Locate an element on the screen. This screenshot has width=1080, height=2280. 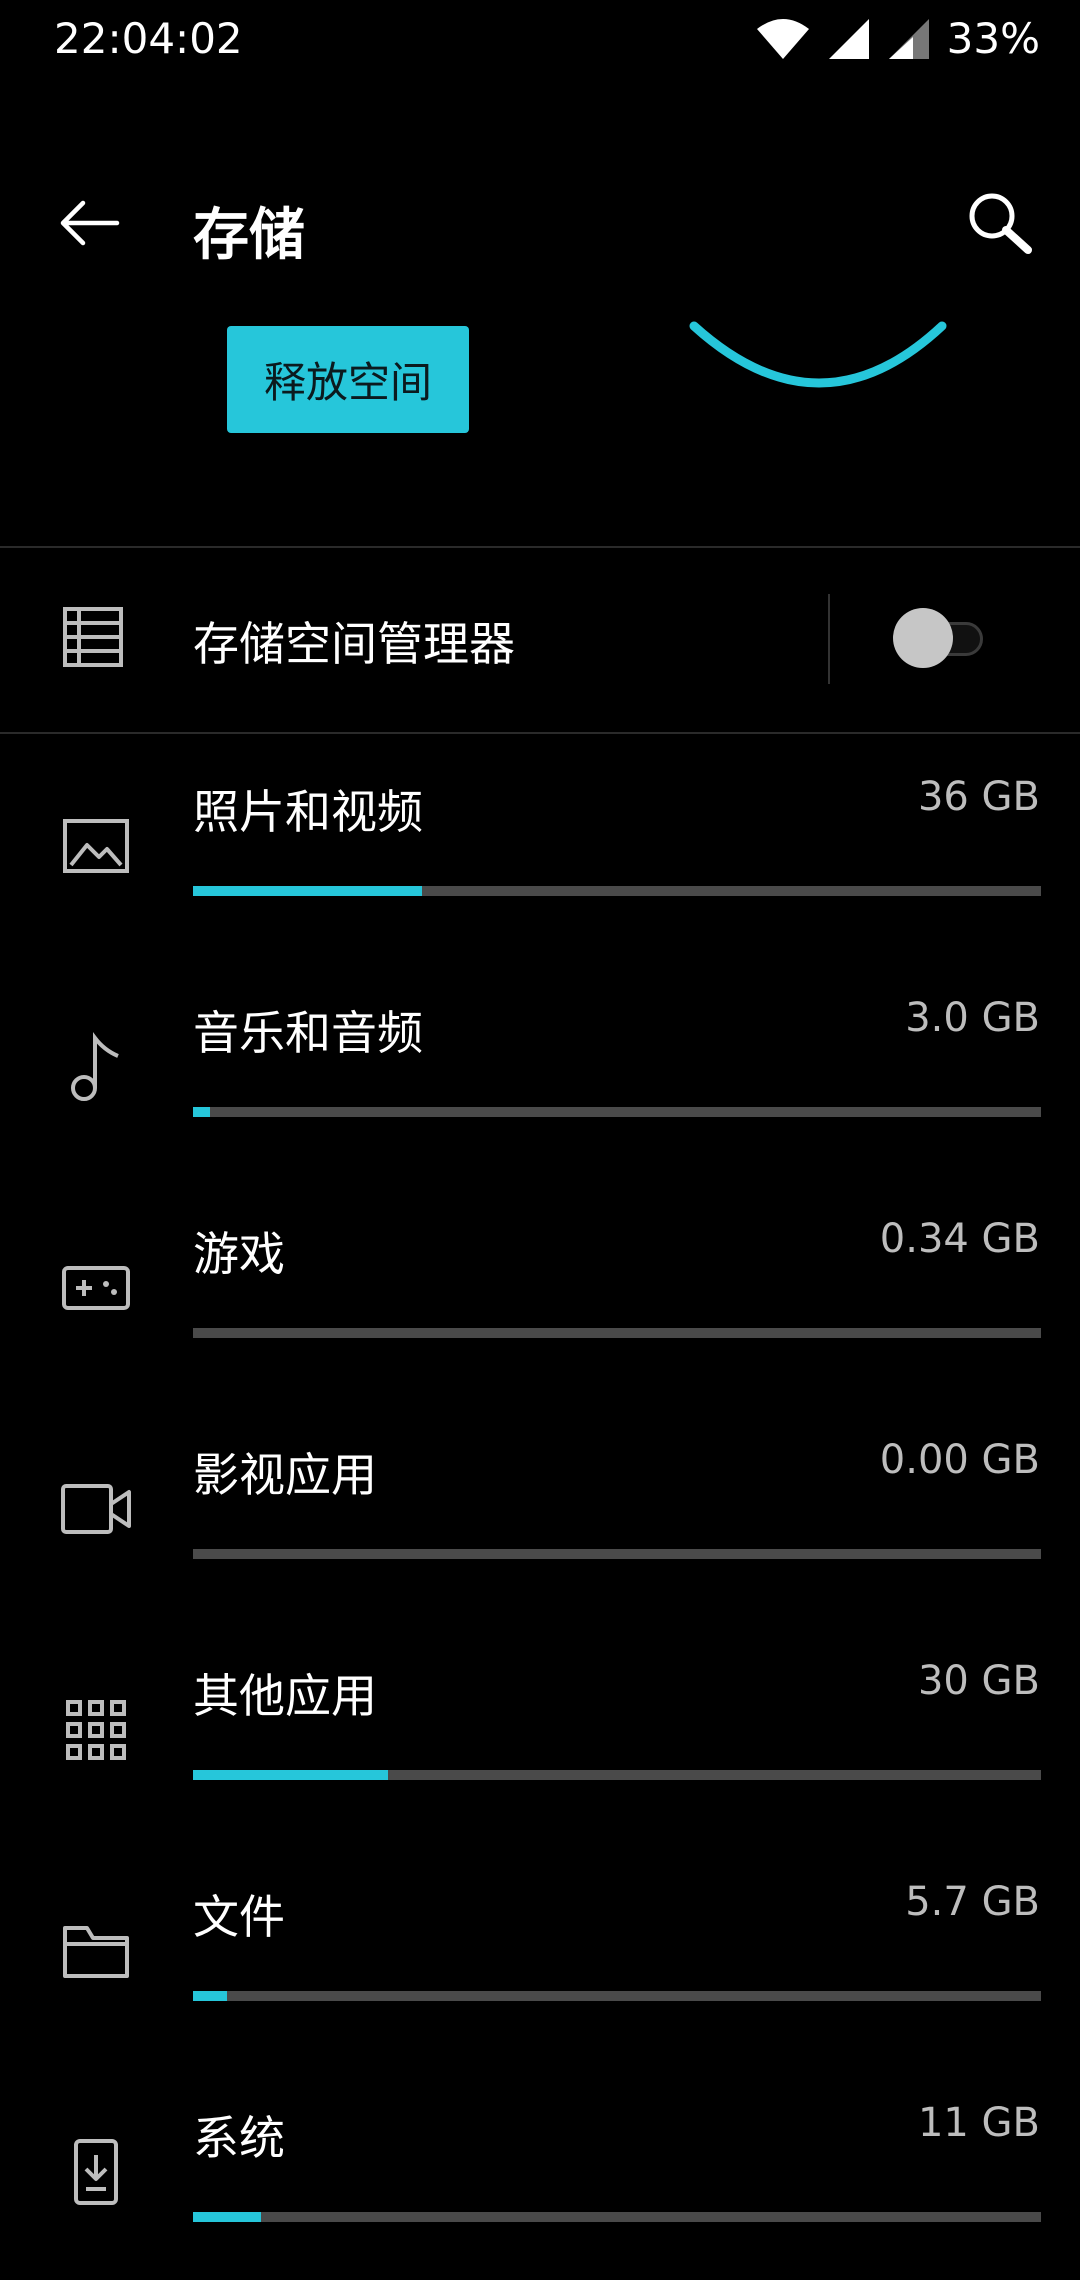
signal-icon is located at coordinates (849, 39).